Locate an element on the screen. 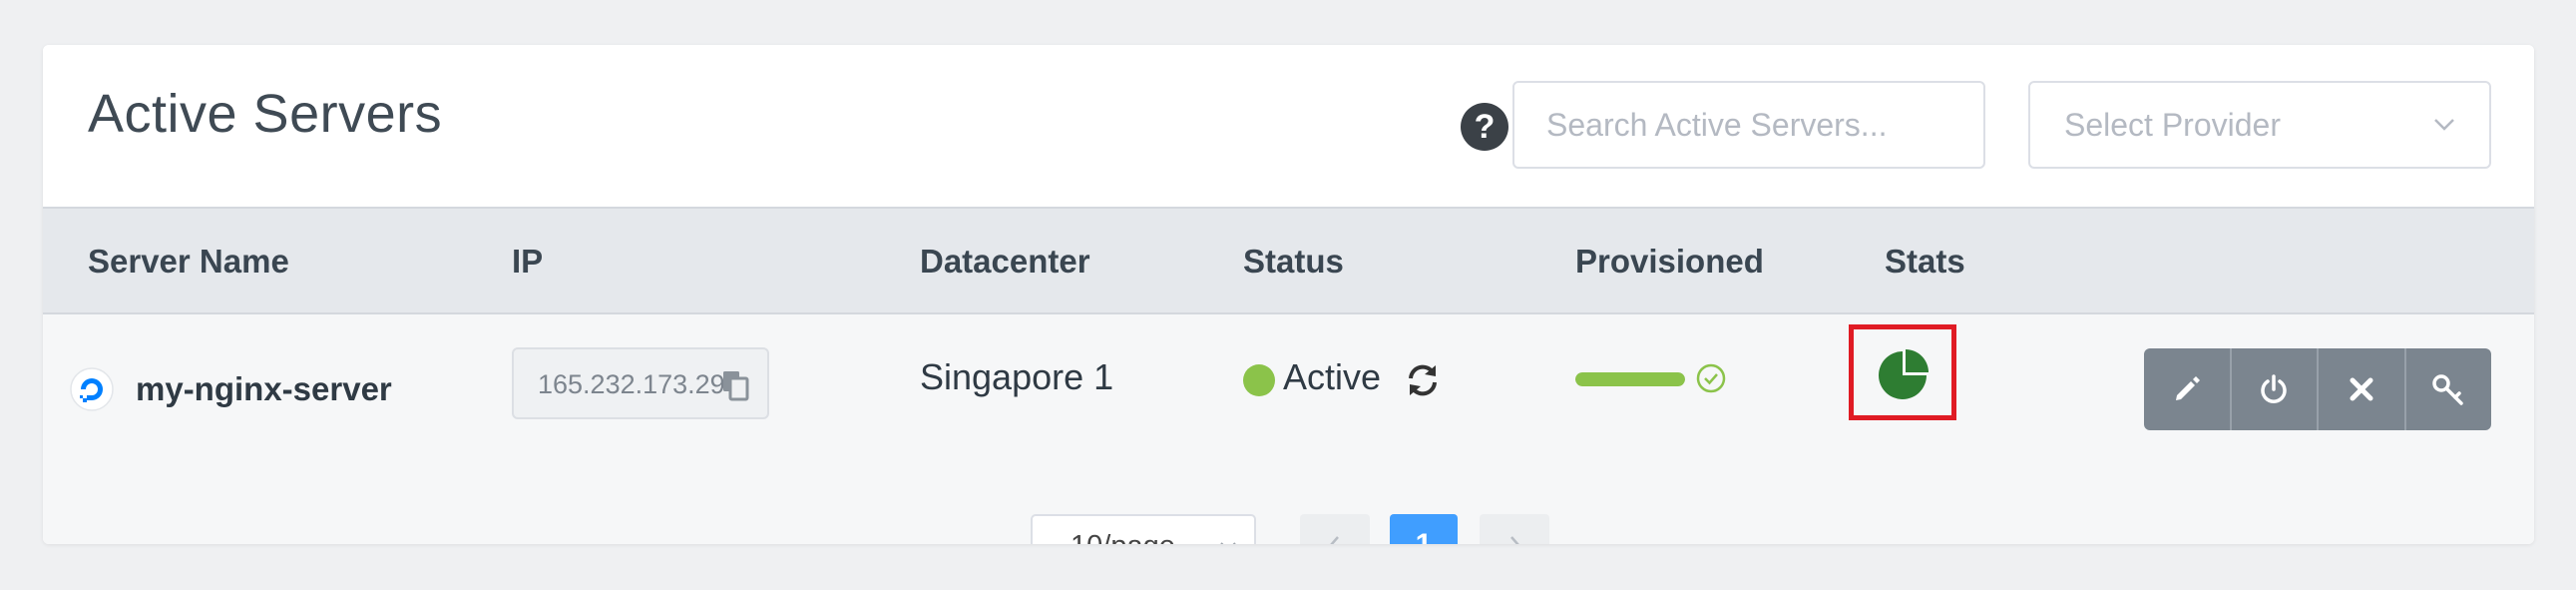 This screenshot has height=590, width=2576. power-button is located at coordinates (2275, 389).